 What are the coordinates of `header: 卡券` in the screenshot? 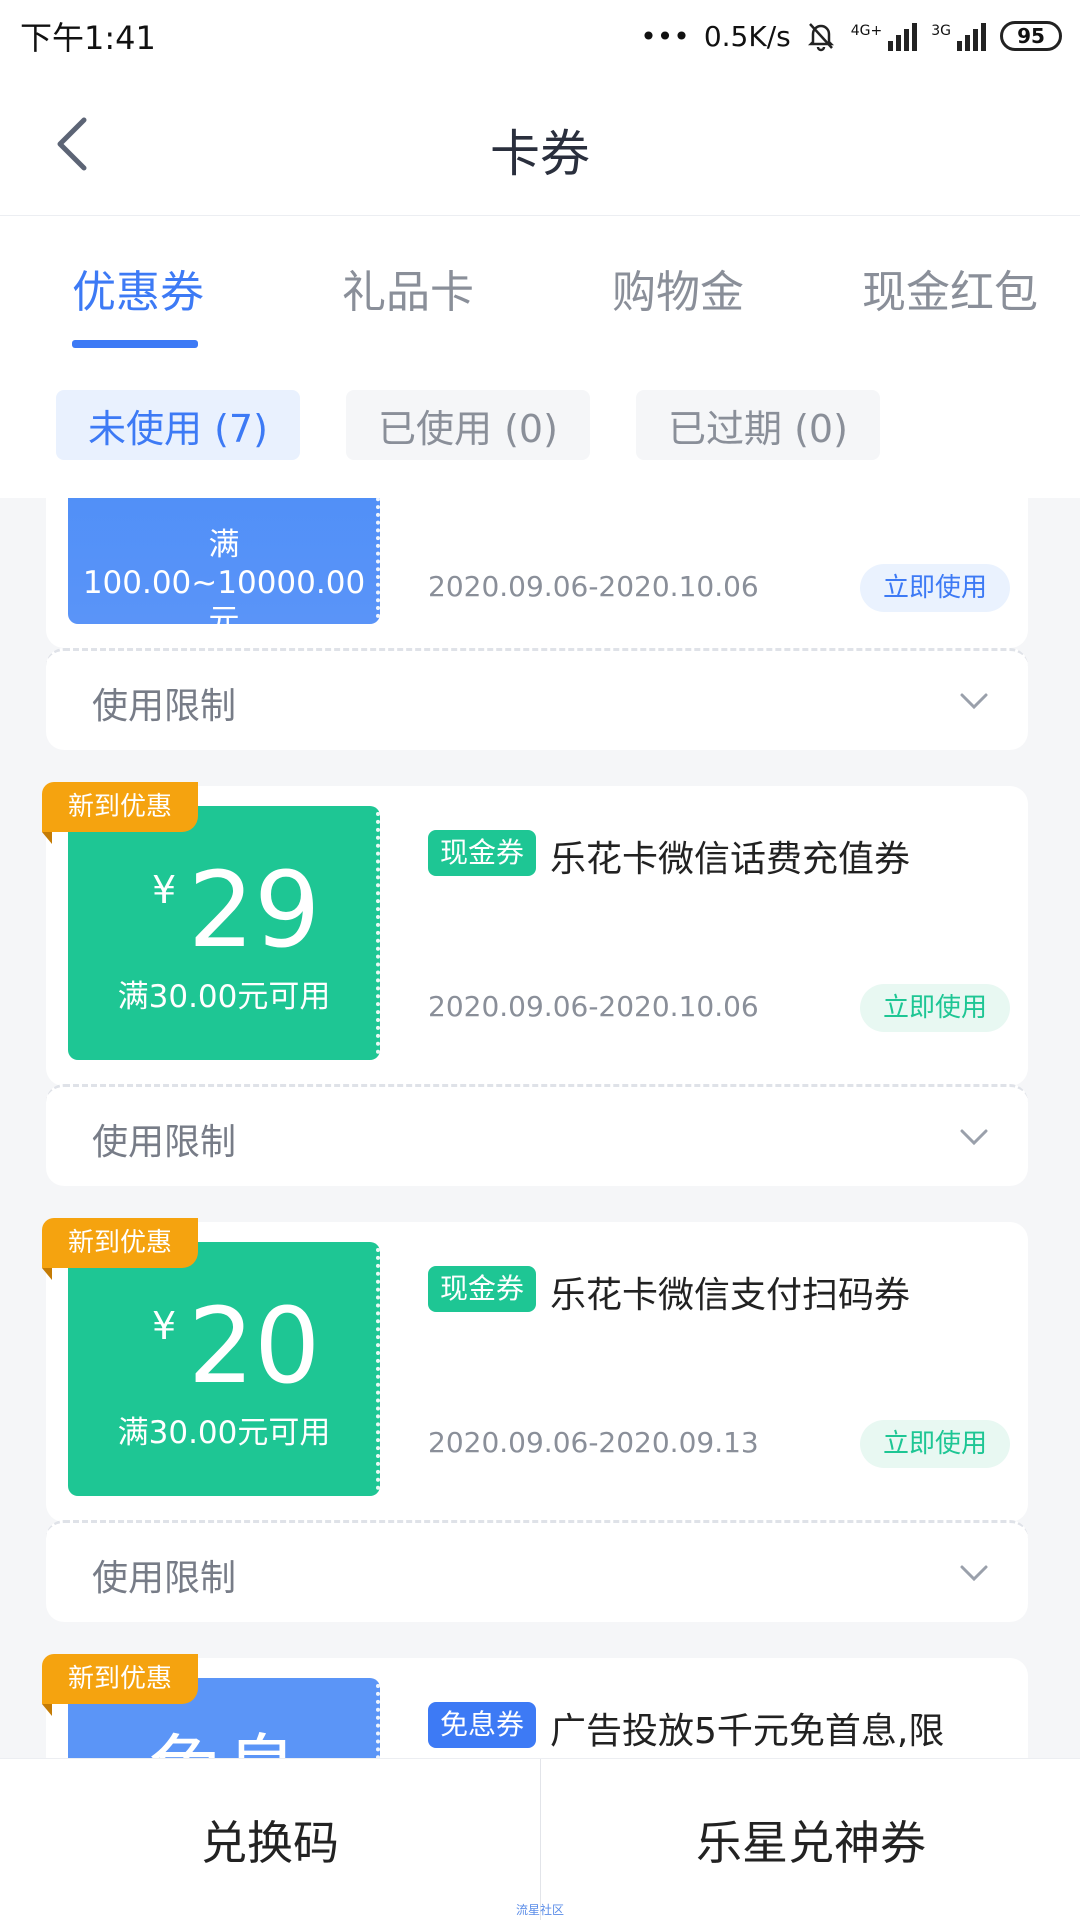 It's located at (540, 144).